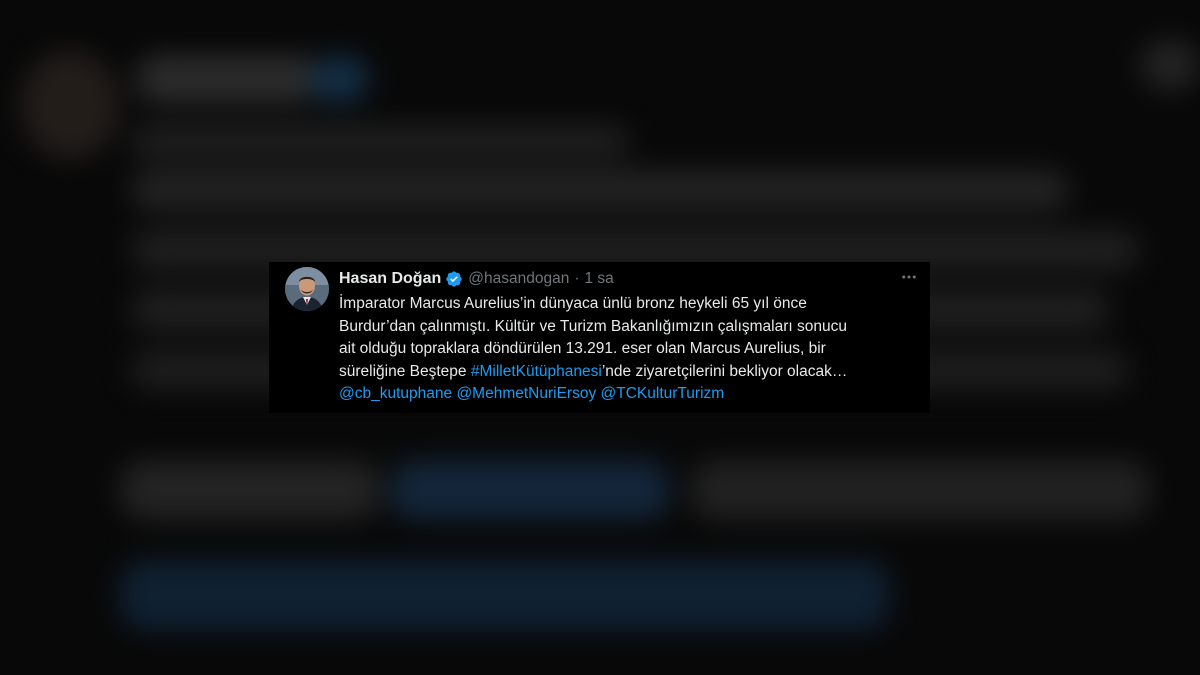  Describe the element at coordinates (518, 279) in the screenshot. I see `author-handle: @hasandogan` at that location.